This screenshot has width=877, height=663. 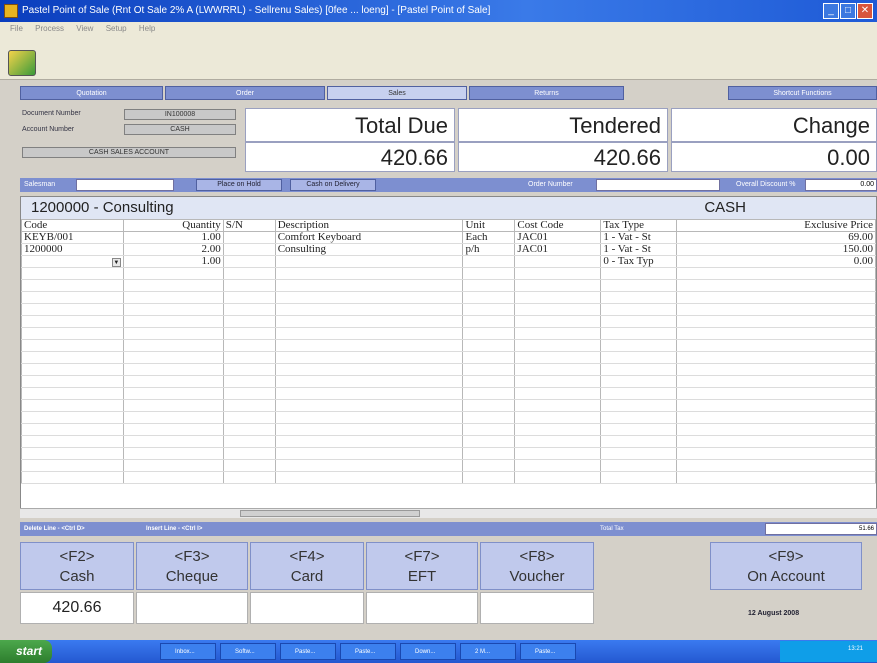 What do you see at coordinates (489, 237) in the screenshot?
I see `cell-unit: Each` at bounding box center [489, 237].